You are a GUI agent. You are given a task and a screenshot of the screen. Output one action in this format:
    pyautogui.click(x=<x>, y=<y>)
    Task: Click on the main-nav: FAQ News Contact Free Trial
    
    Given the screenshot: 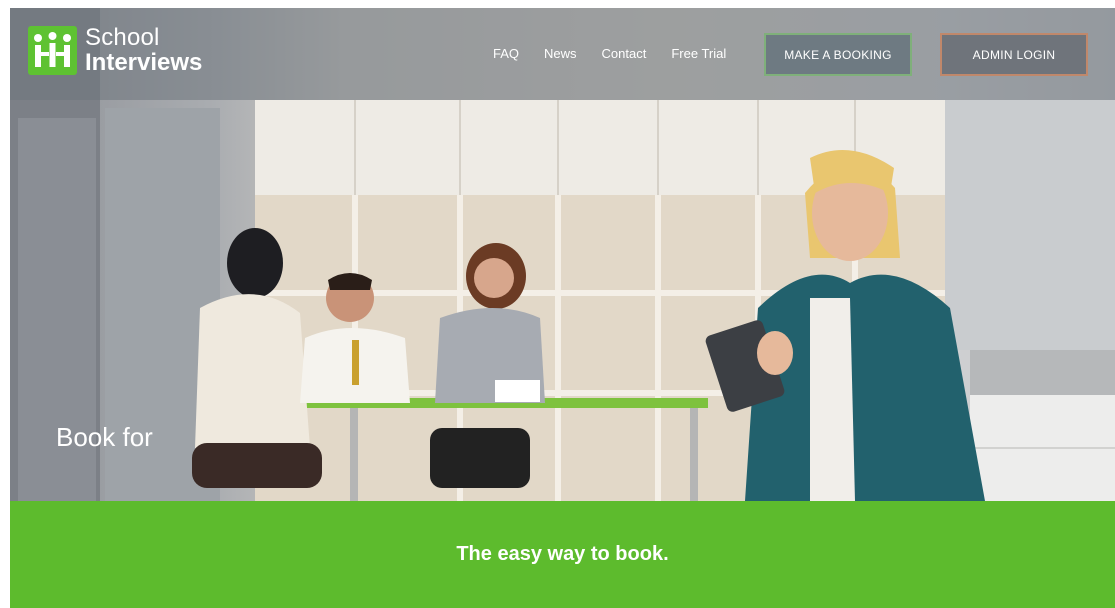 What is the action you would take?
    pyautogui.click(x=622, y=53)
    